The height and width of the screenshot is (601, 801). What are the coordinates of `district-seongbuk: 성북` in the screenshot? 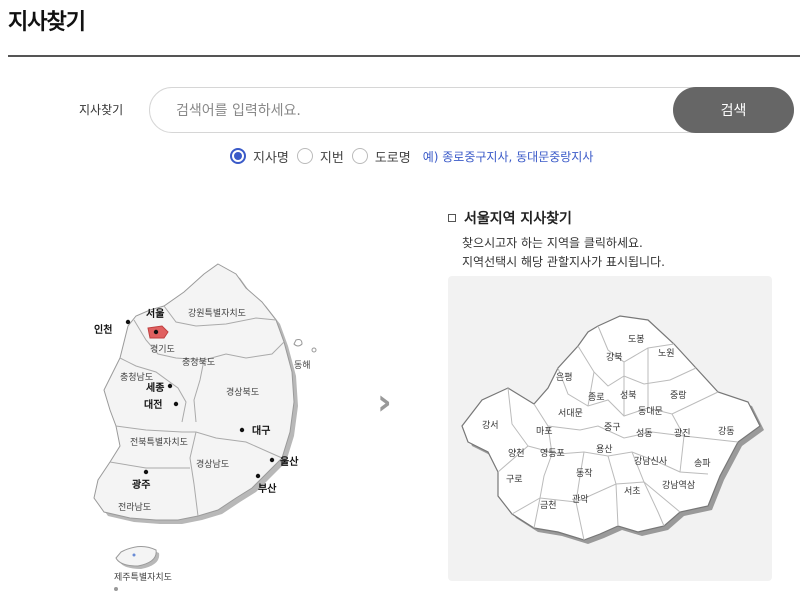 It's located at (628, 395).